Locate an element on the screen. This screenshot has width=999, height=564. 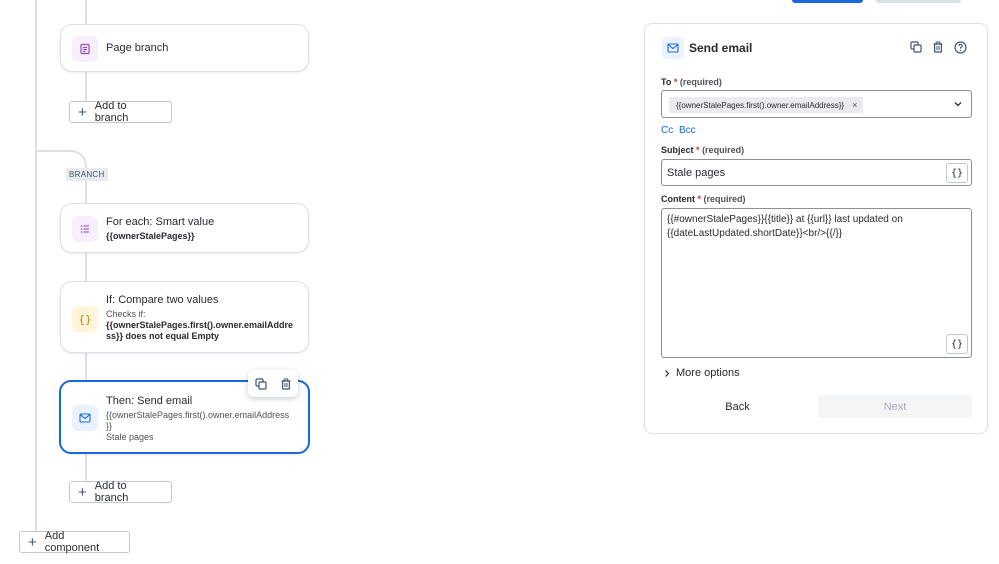
back-label: Back is located at coordinates (737, 406).